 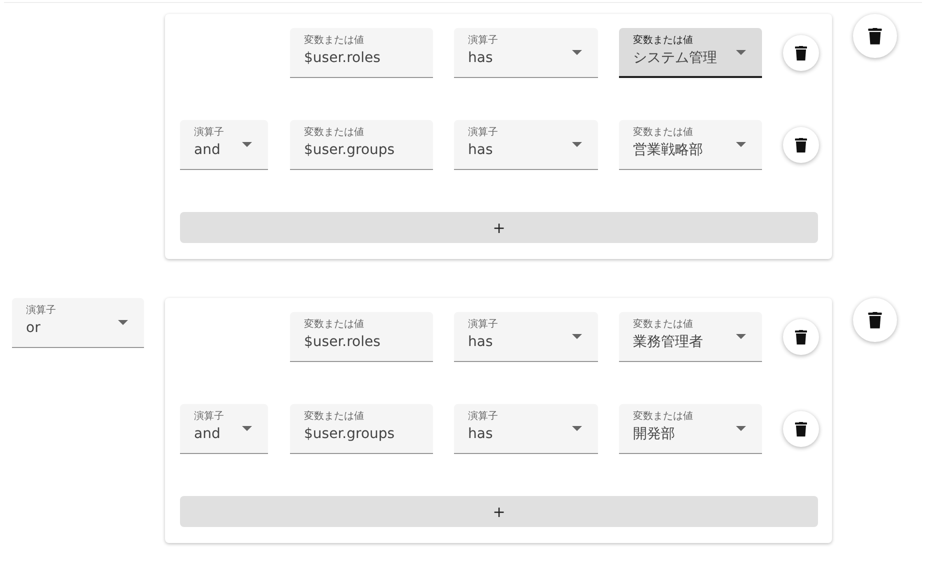 What do you see at coordinates (690, 429) in the screenshot?
I see `value-select: 変数または値 開発部` at bounding box center [690, 429].